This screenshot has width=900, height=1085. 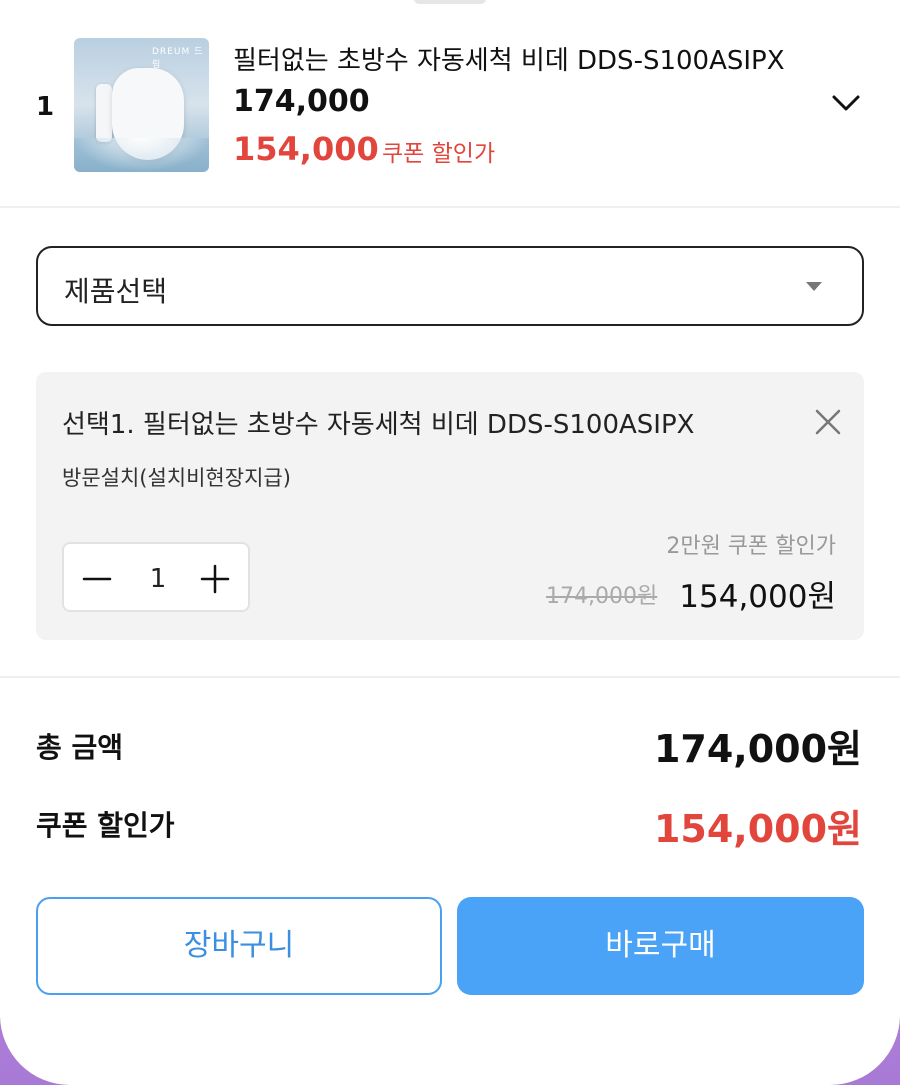 What do you see at coordinates (846, 103) in the screenshot?
I see `chevron-down-icon` at bounding box center [846, 103].